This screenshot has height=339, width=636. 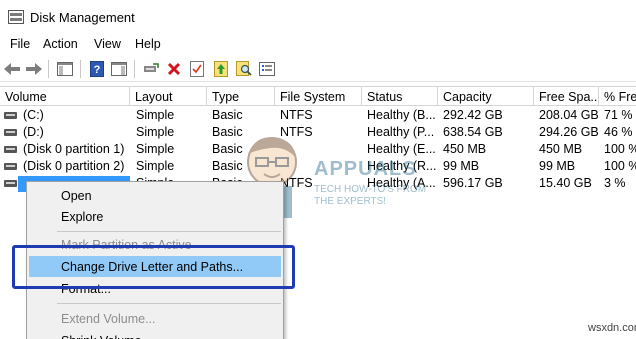 I want to click on disk-management-icon, so click(x=16, y=17).